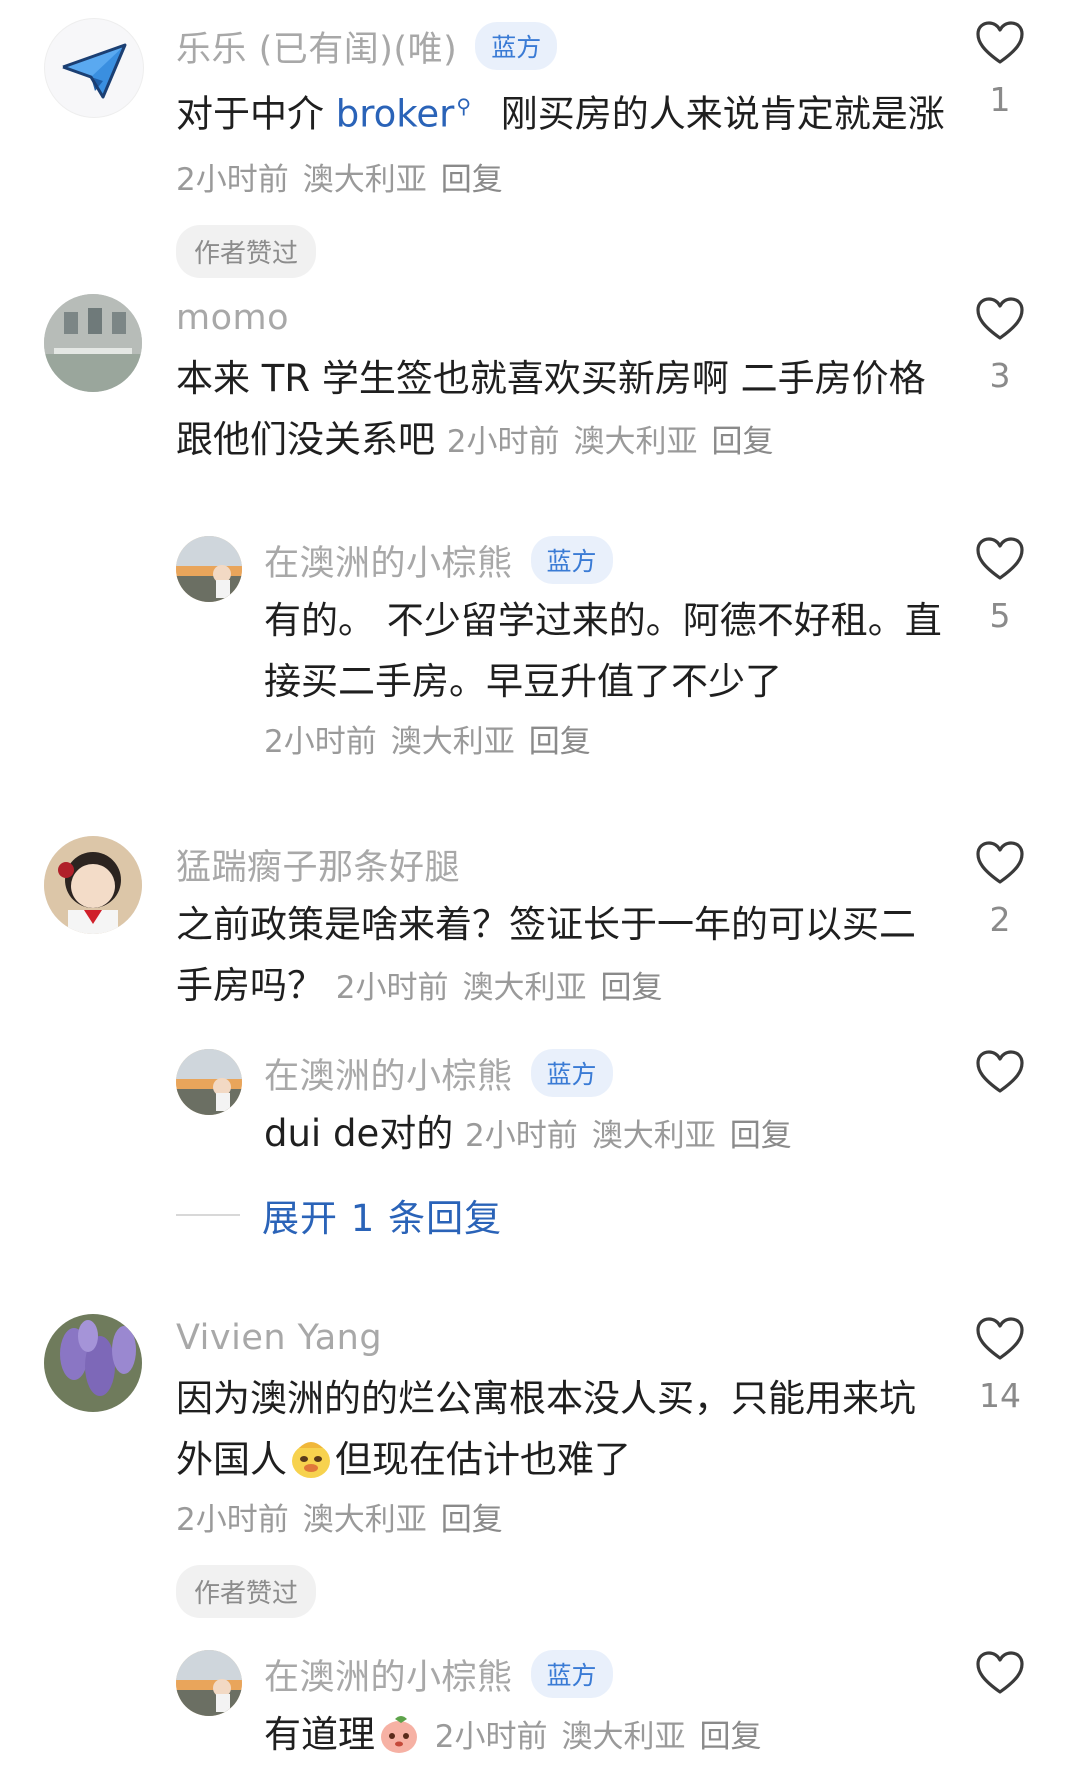 Image resolution: width=1080 pixels, height=1768 pixels. Describe the element at coordinates (319, 1734) in the screenshot. I see `reply-text-part: 有道理` at that location.